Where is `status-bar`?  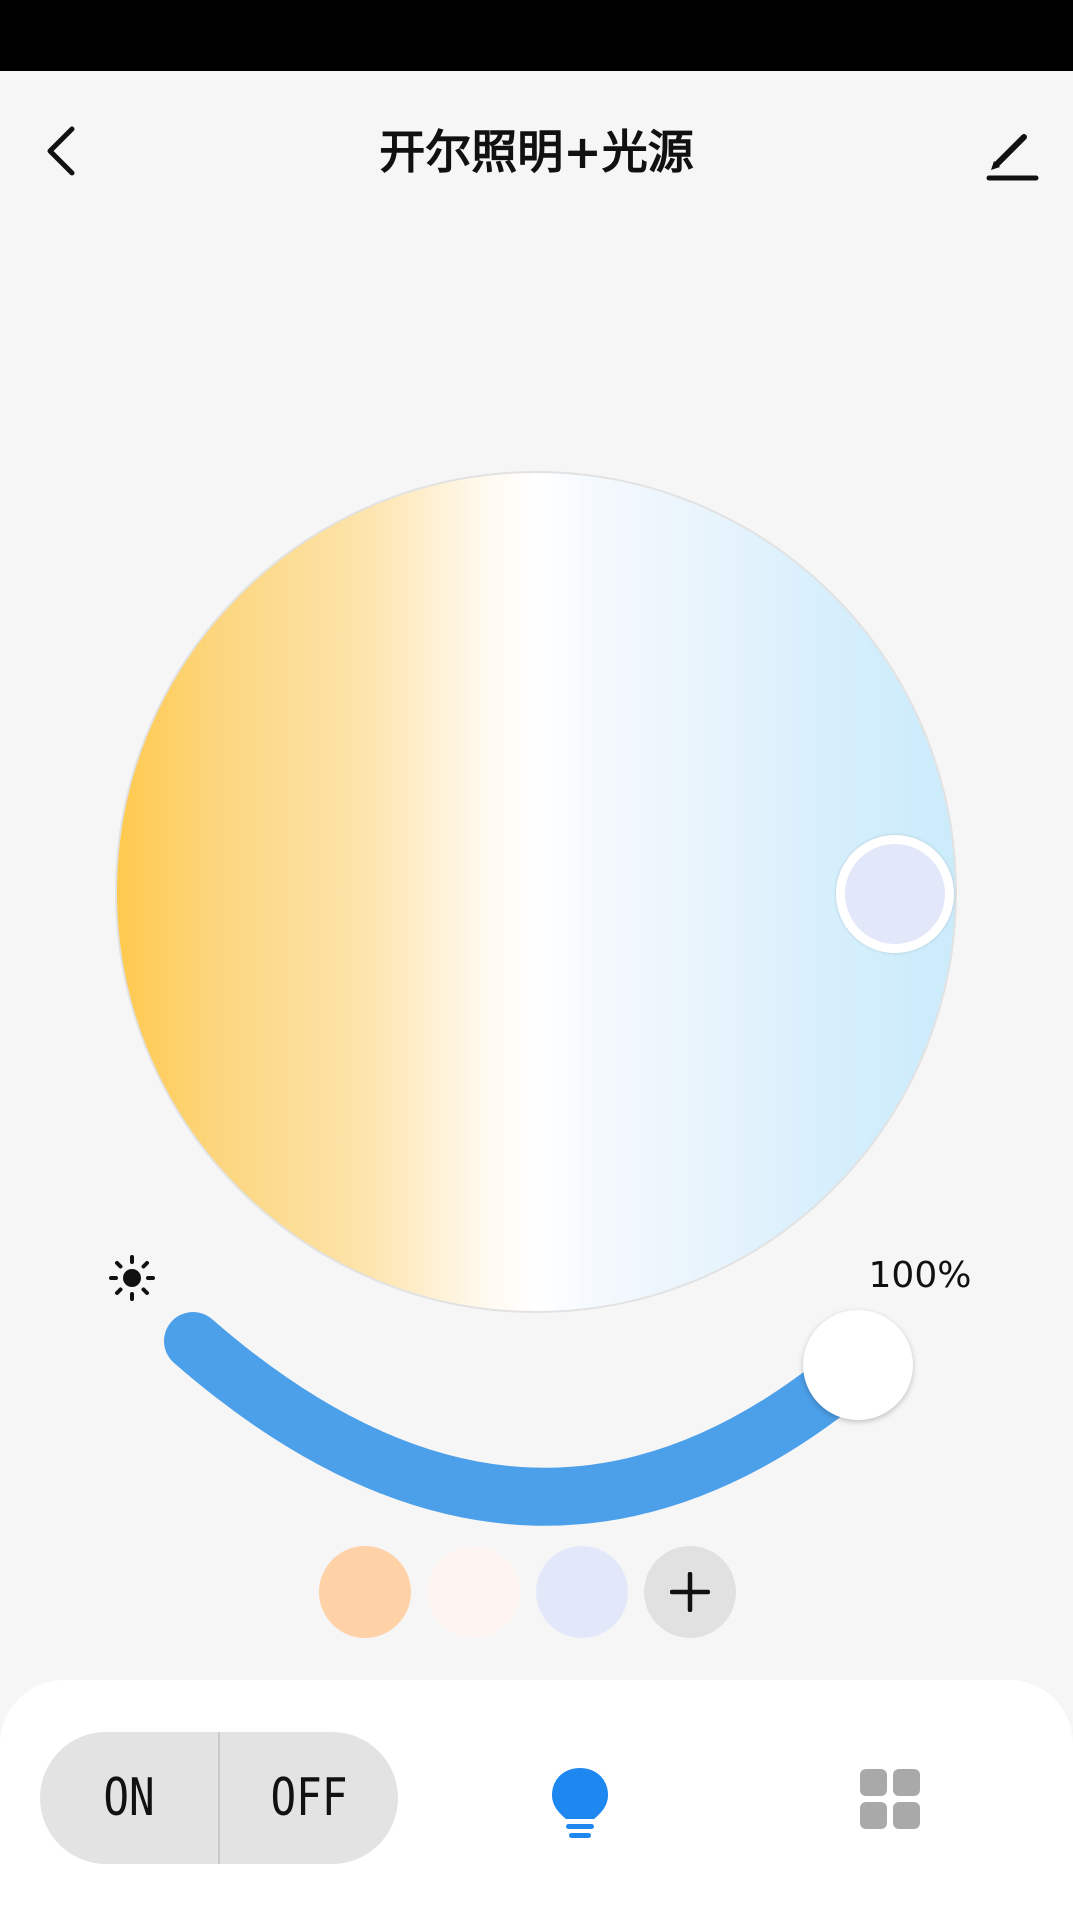
status-bar is located at coordinates (536, 35).